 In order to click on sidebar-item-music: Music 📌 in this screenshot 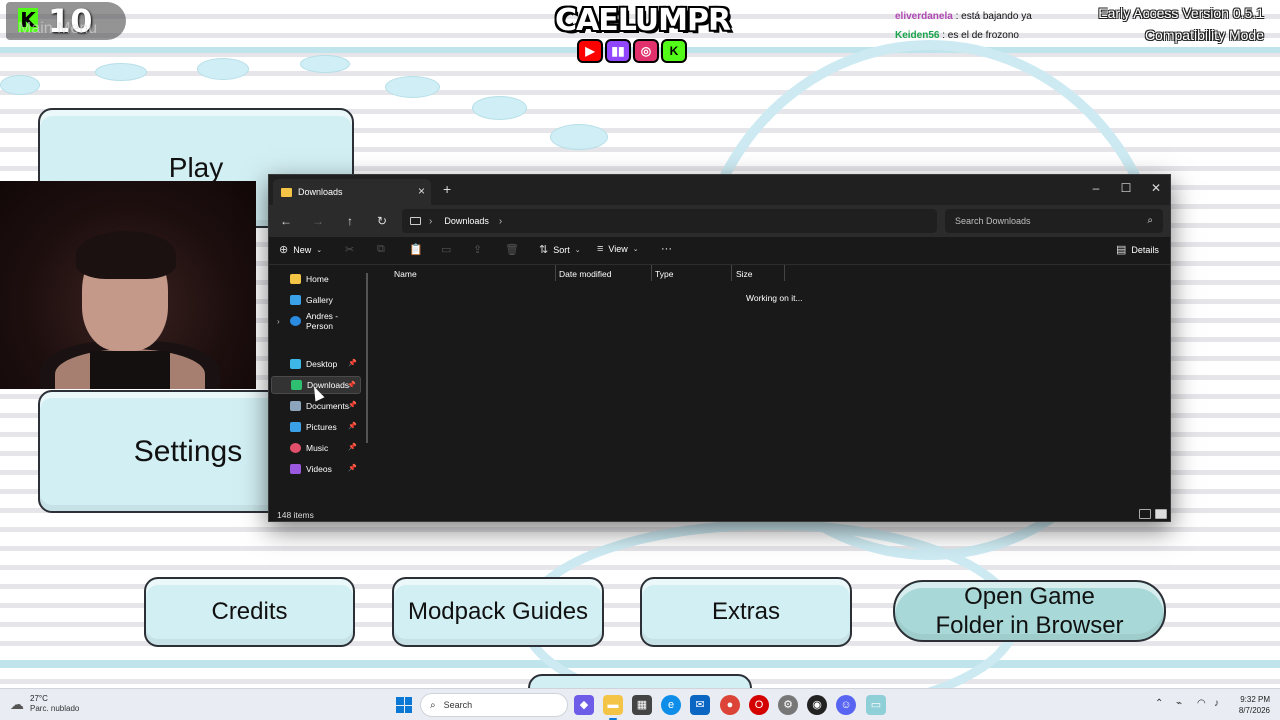, I will do `click(316, 448)`.